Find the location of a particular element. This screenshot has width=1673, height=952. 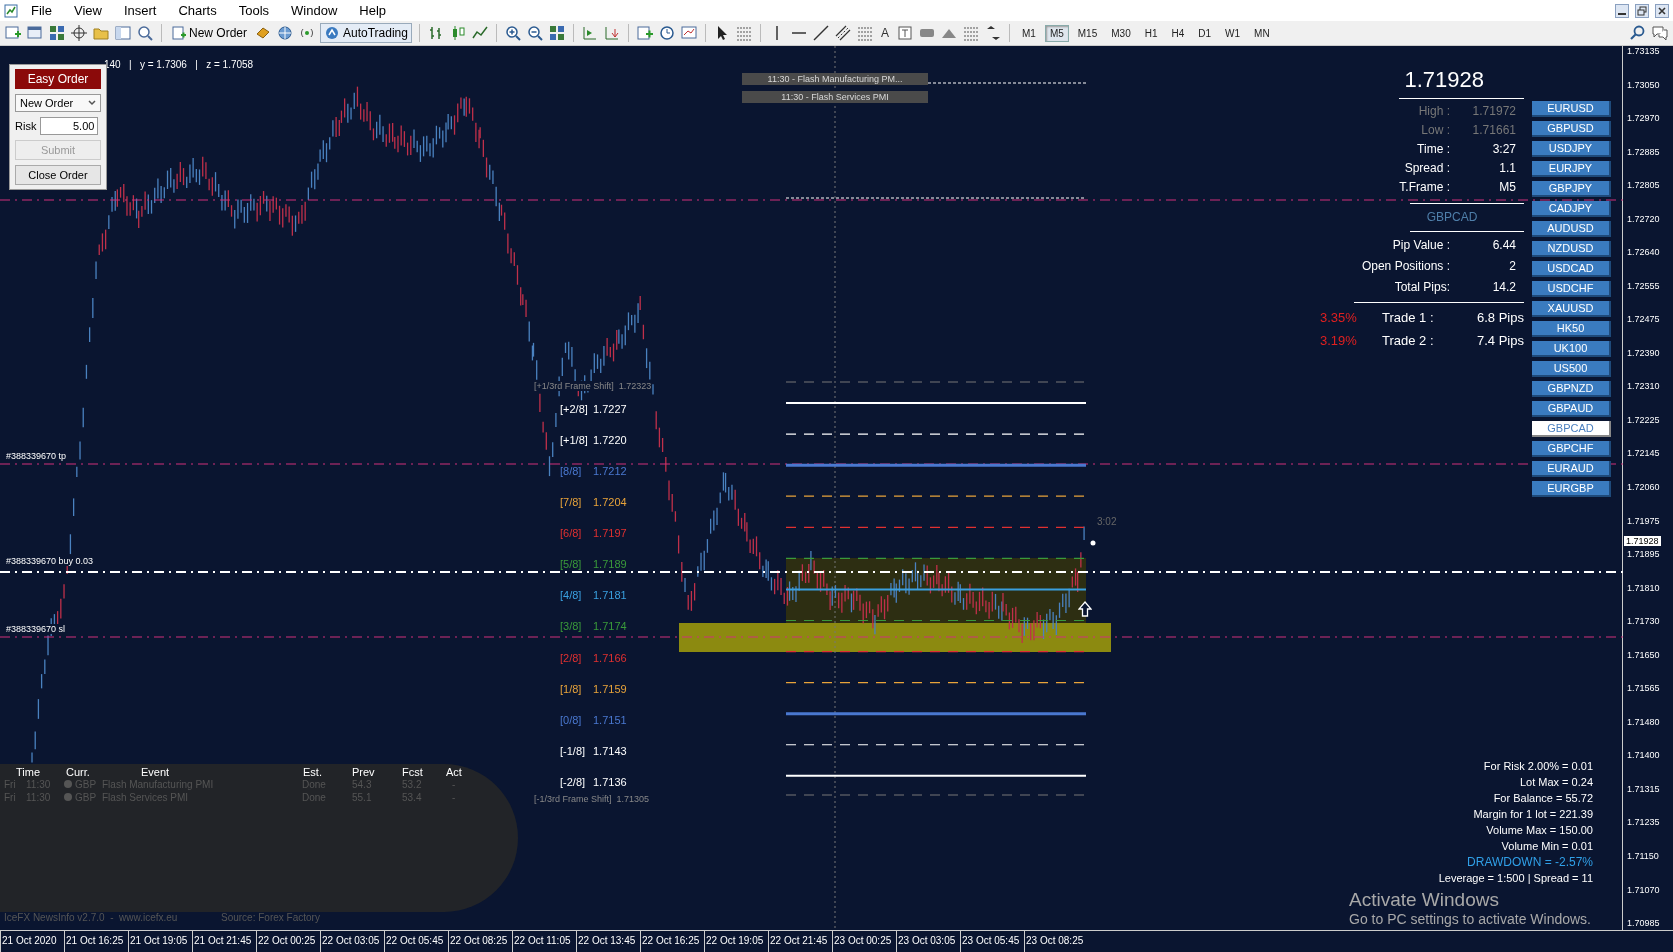

price-tick: 1.71235 is located at coordinates (1643, 822).